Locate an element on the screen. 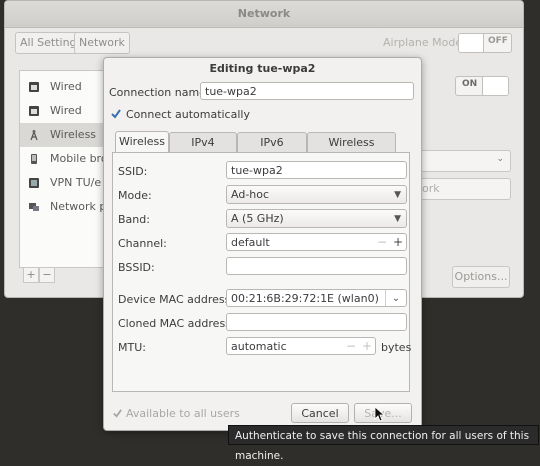  airplane-toggle-text: OFF is located at coordinates (498, 41).